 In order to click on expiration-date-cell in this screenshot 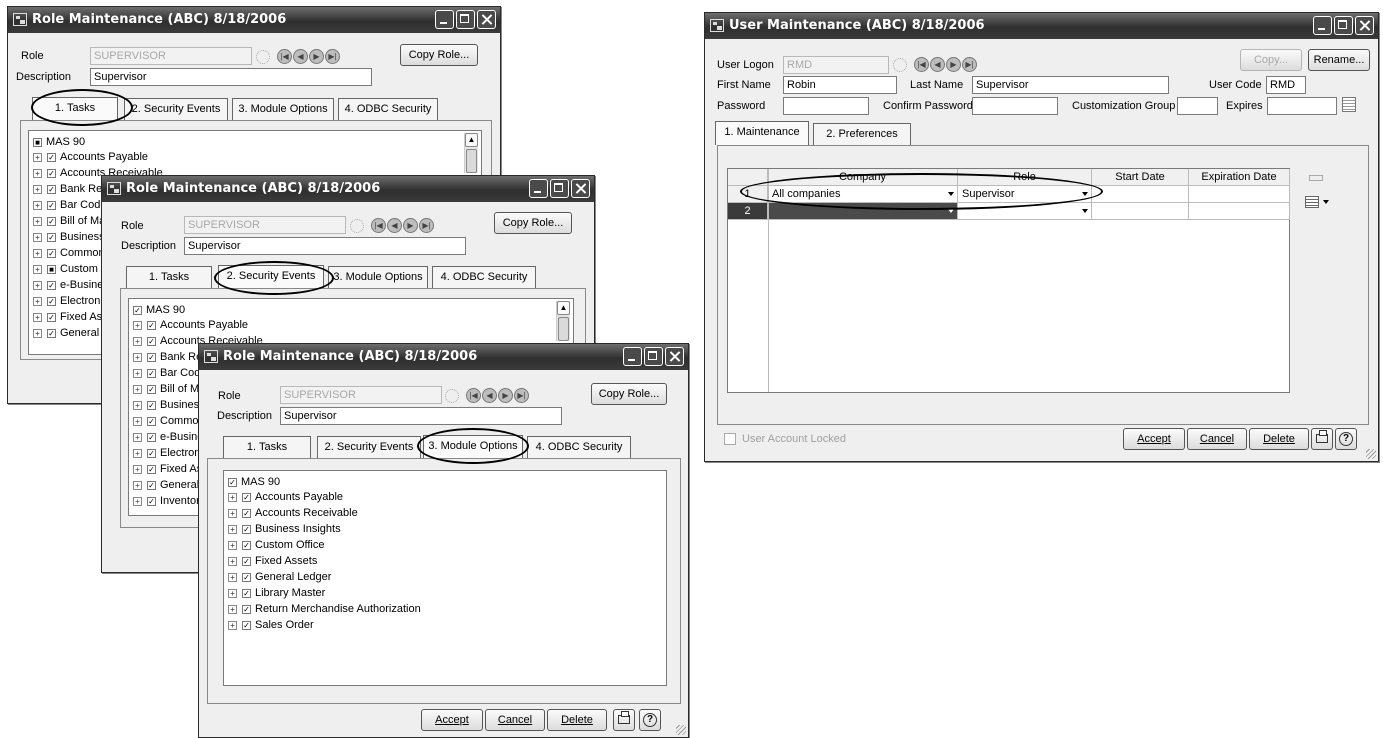, I will do `click(1239, 211)`.